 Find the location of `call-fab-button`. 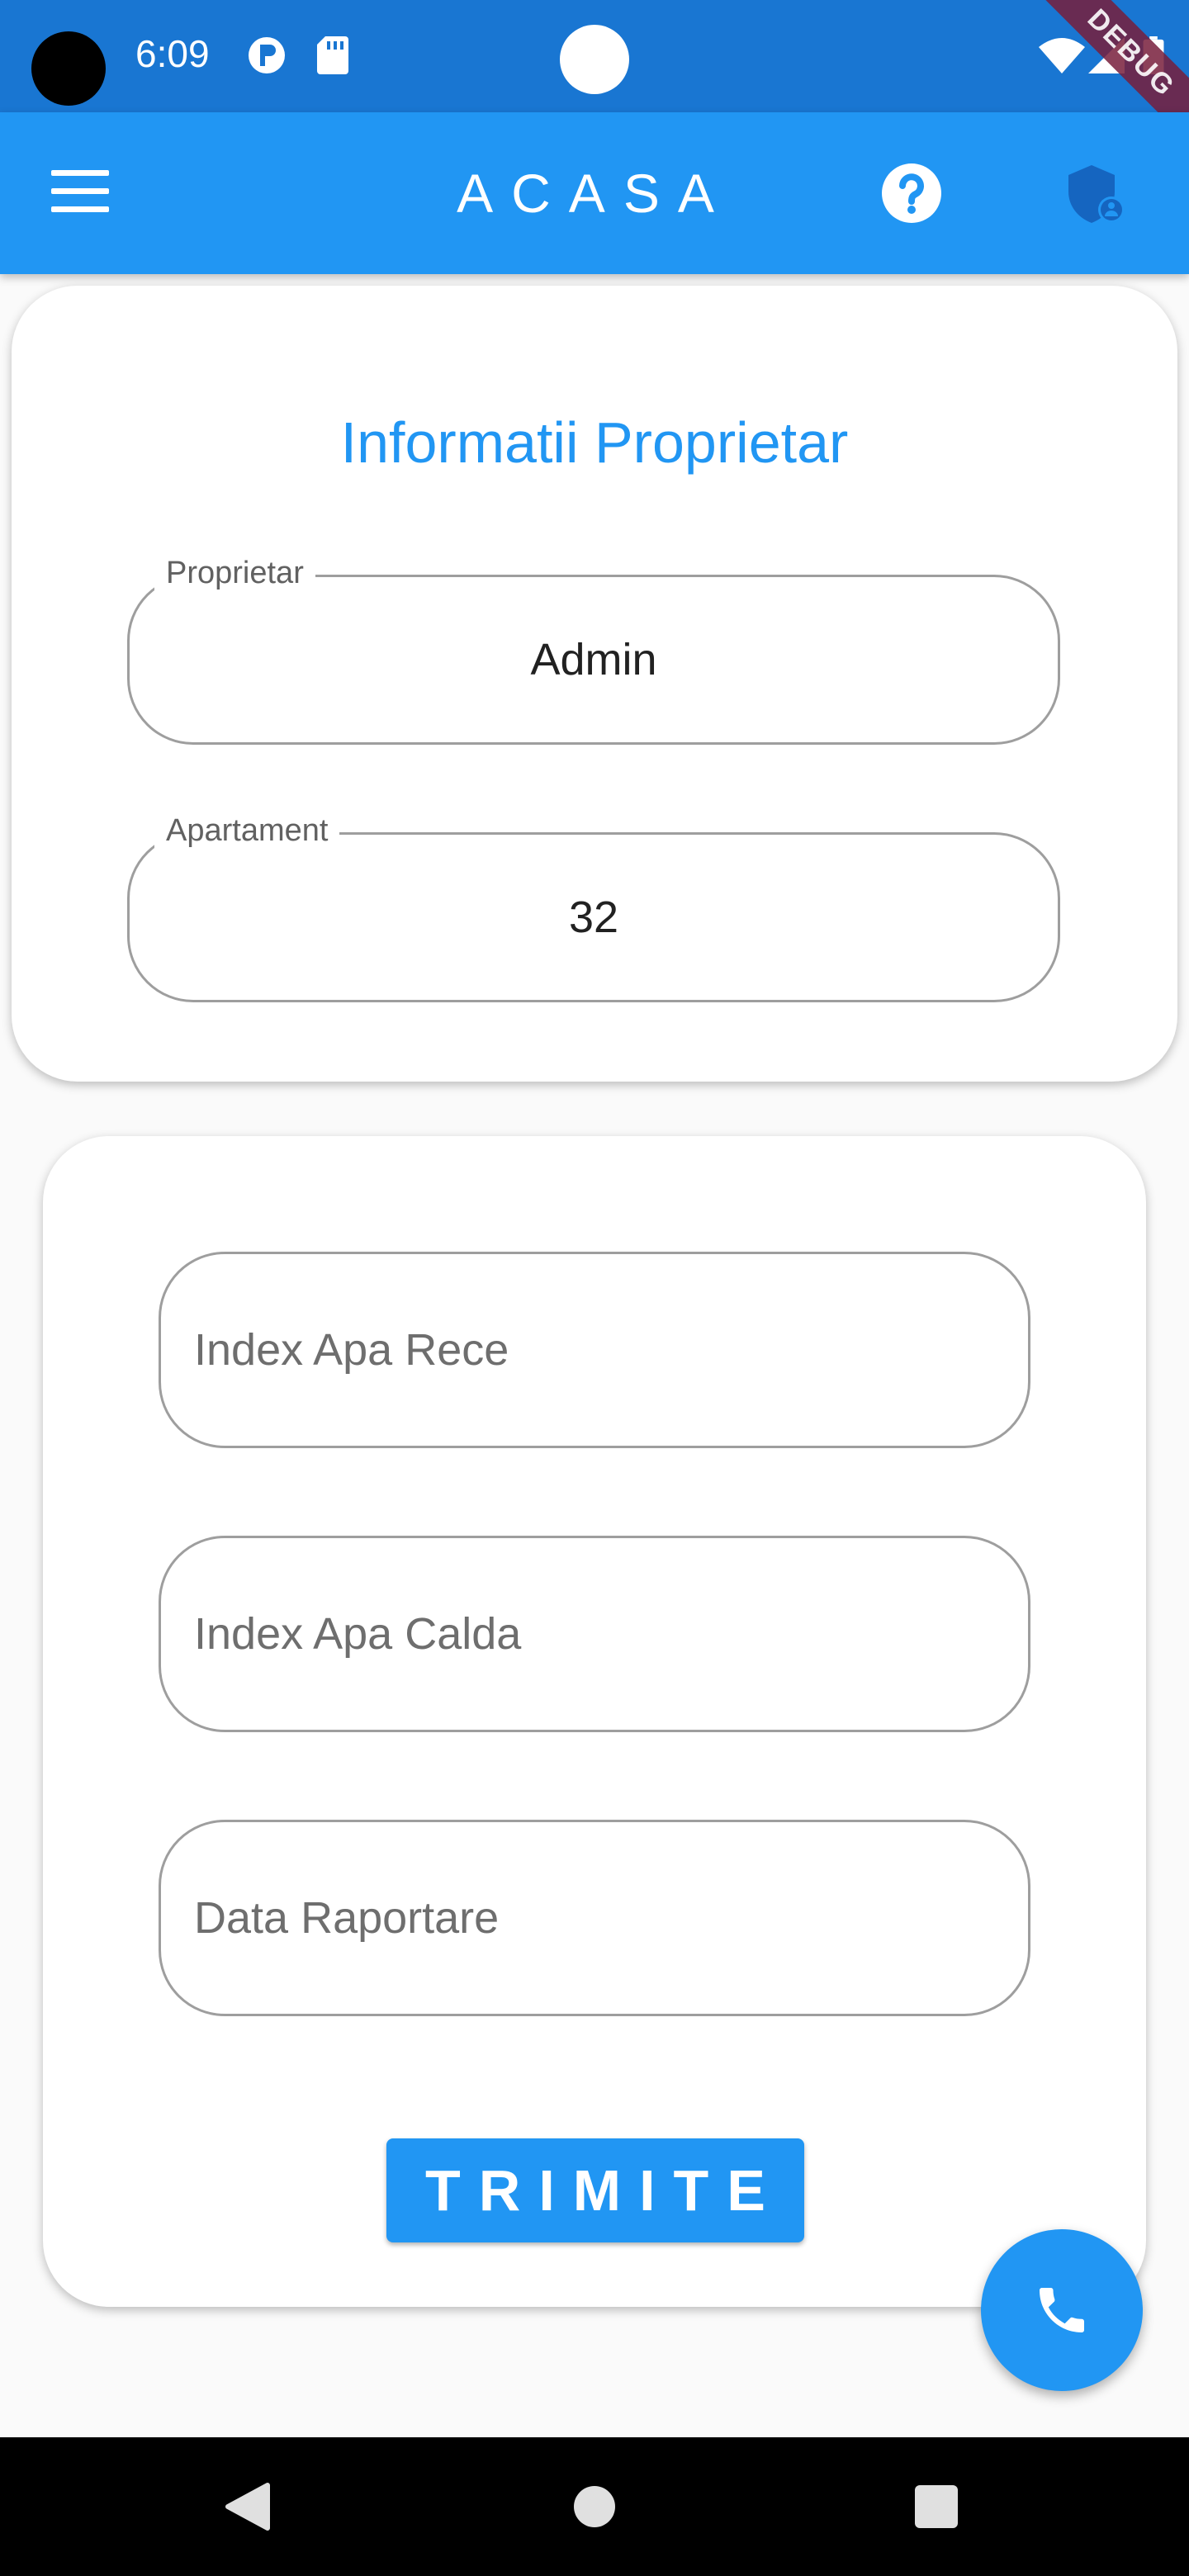

call-fab-button is located at coordinates (1062, 2310).